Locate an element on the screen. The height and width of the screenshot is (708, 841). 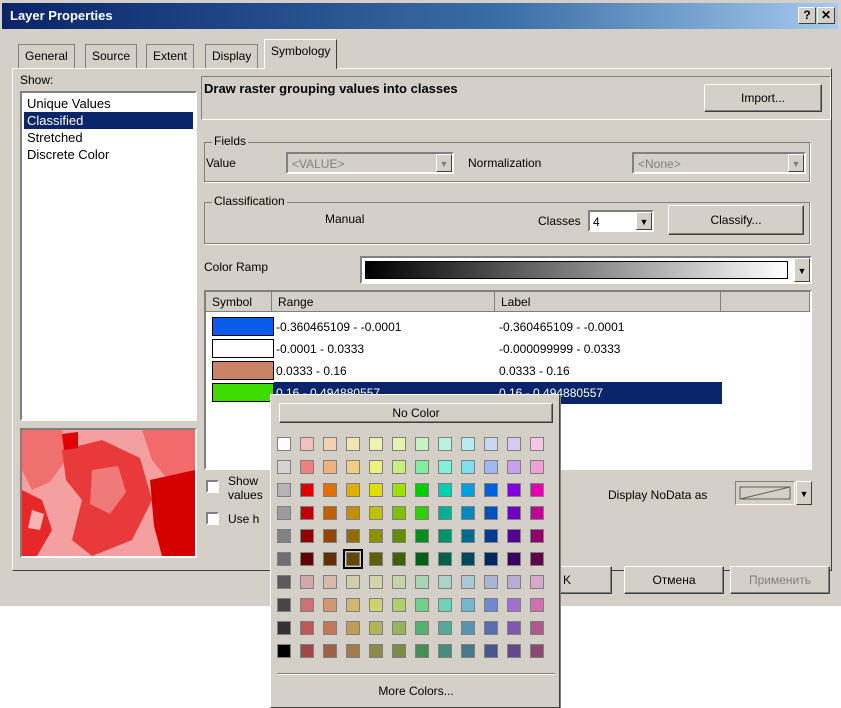
list-item: Discrete Color is located at coordinates (108, 154).